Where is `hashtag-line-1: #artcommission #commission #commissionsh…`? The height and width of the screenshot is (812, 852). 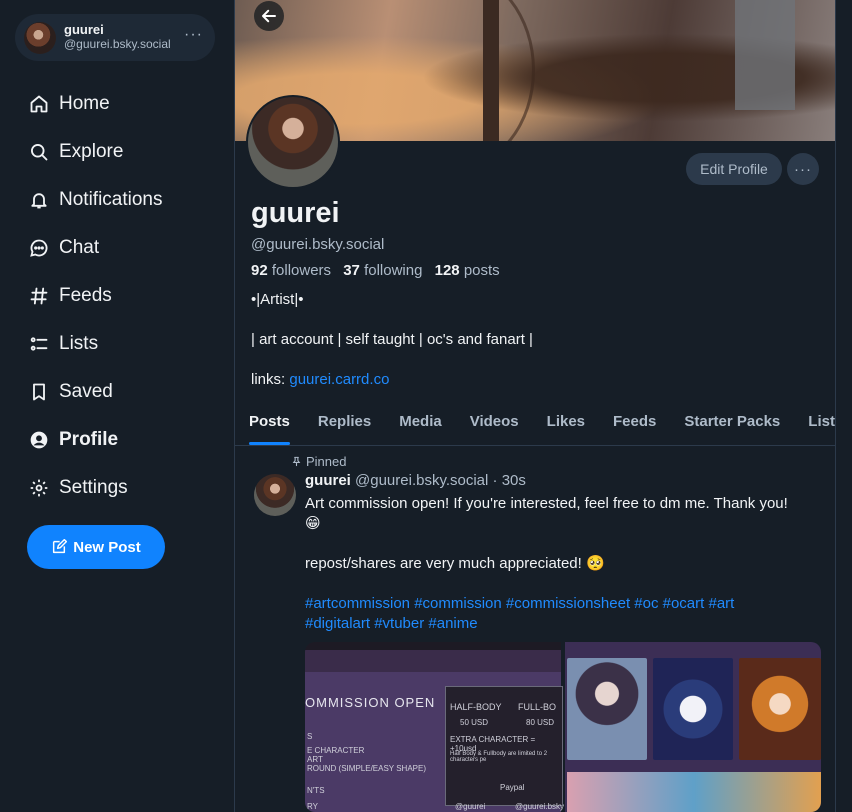
hashtag-line-1: #artcommission #commission #commissionsh… is located at coordinates (519, 603).